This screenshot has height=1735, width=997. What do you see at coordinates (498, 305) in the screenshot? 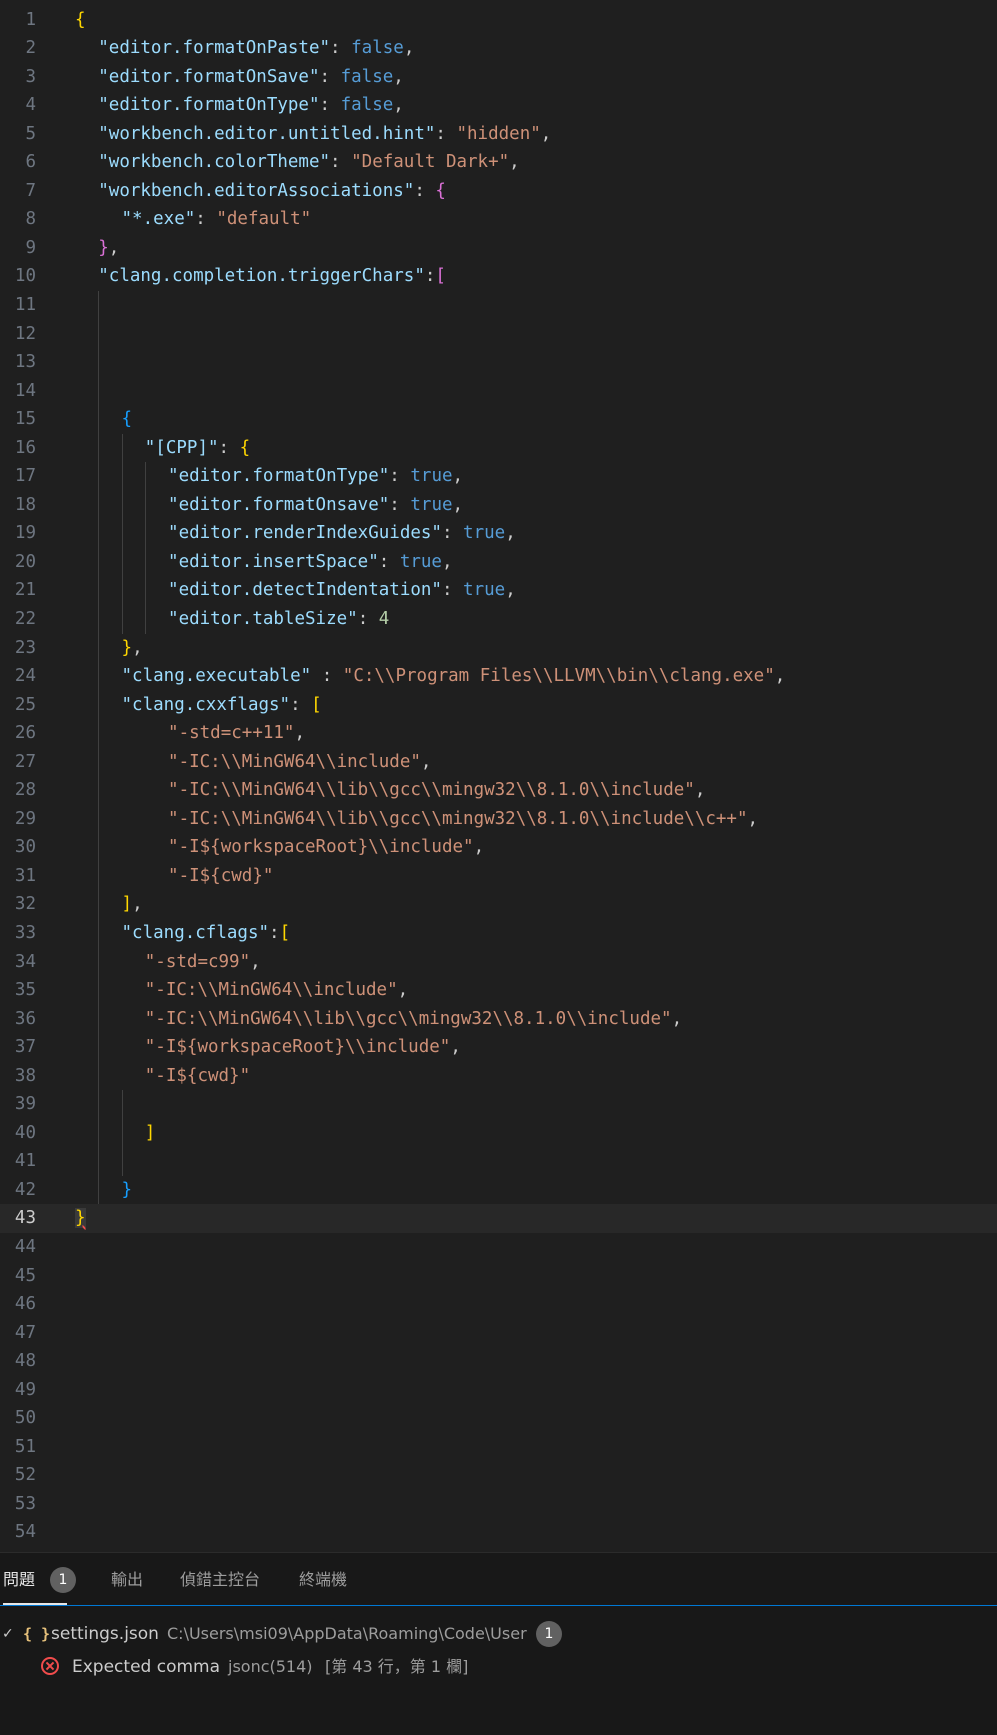
I see `code-line: 11` at bounding box center [498, 305].